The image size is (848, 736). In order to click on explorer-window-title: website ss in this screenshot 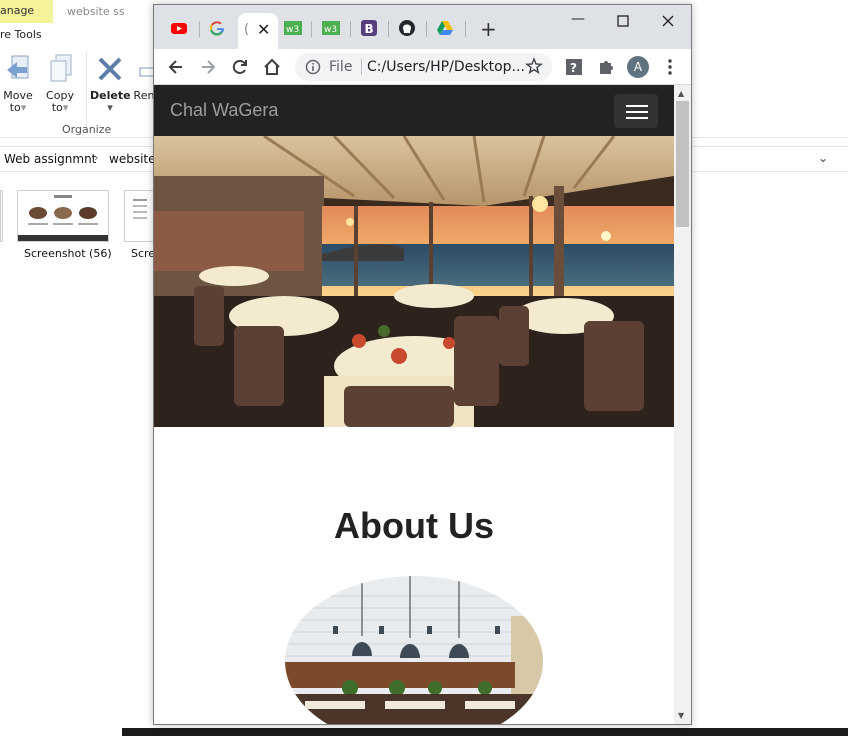, I will do `click(96, 11)`.